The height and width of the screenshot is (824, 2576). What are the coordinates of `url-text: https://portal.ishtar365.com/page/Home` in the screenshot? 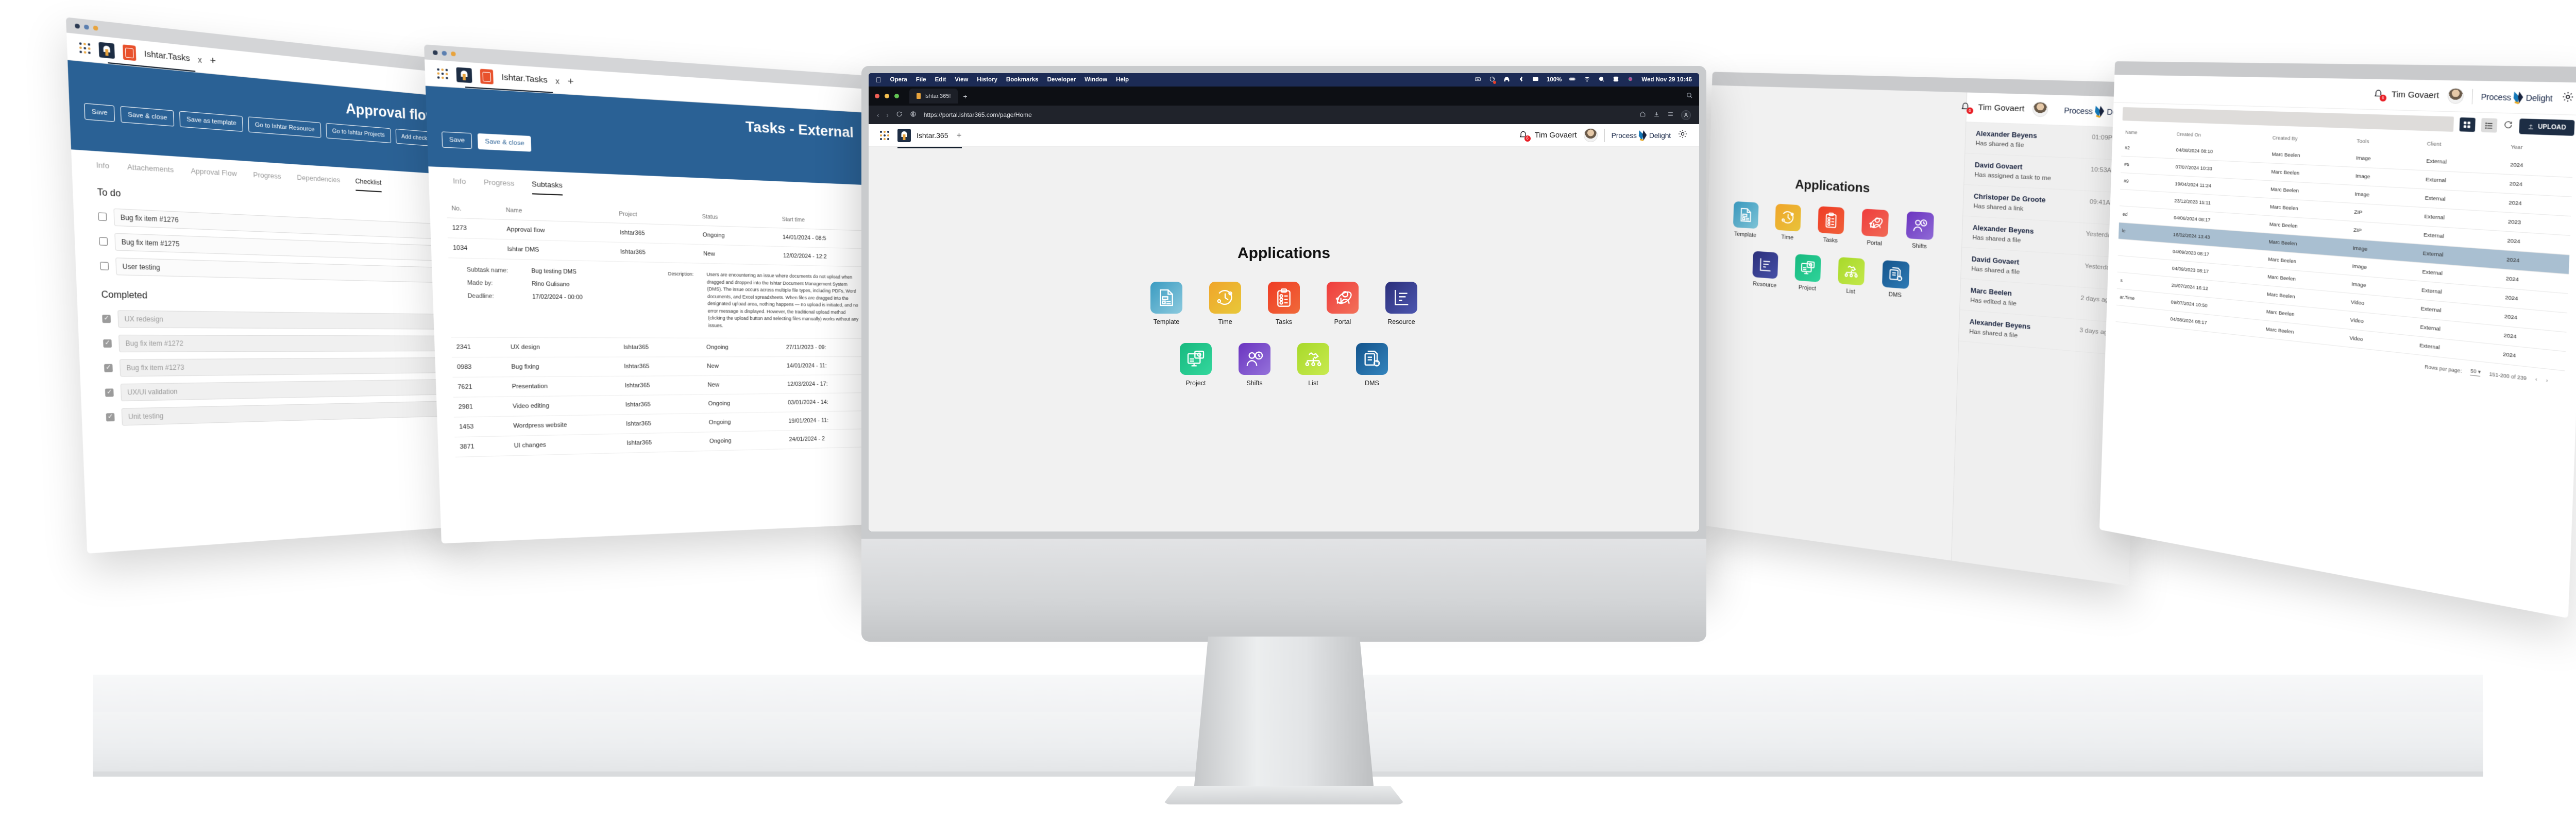 It's located at (978, 114).